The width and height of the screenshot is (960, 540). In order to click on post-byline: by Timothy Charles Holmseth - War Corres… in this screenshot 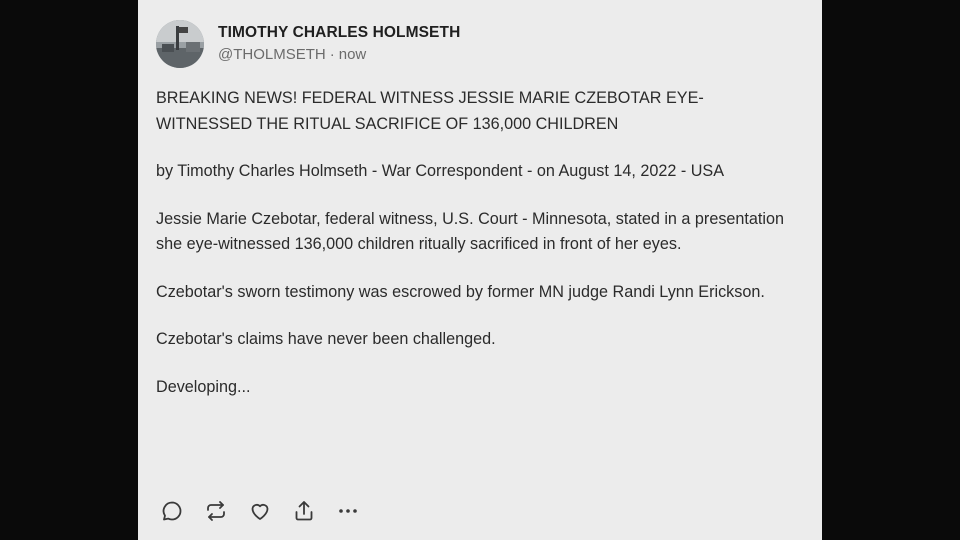, I will do `click(440, 171)`.